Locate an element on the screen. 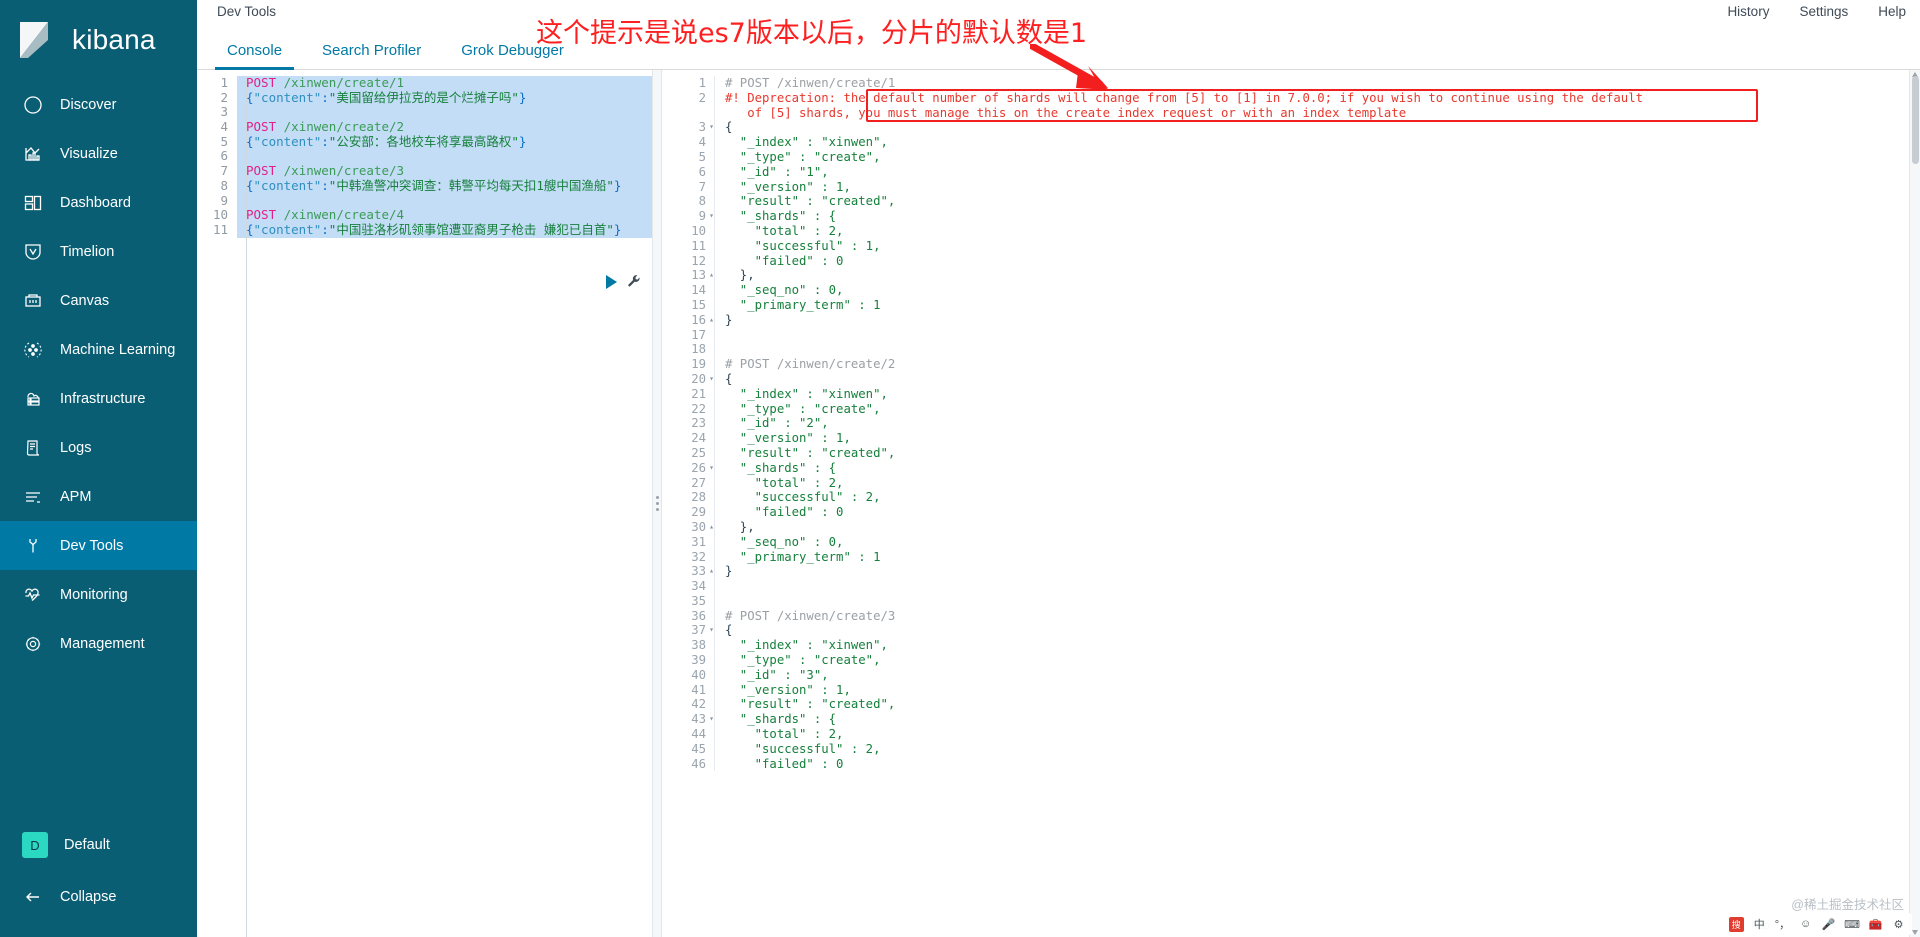 The width and height of the screenshot is (1920, 937). space-selector: D Default is located at coordinates (98, 845).